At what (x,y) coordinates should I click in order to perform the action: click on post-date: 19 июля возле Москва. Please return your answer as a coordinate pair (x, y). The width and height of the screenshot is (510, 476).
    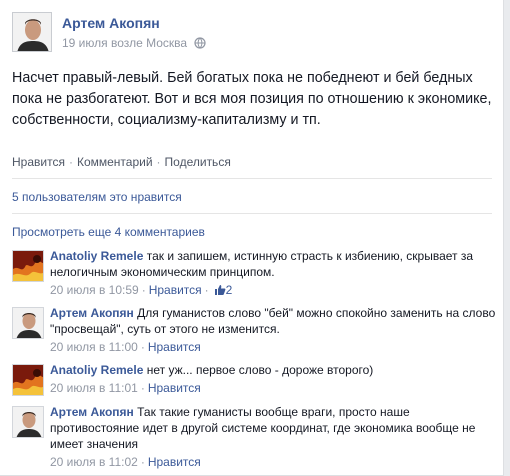
    Looking at the image, I should click on (124, 43).